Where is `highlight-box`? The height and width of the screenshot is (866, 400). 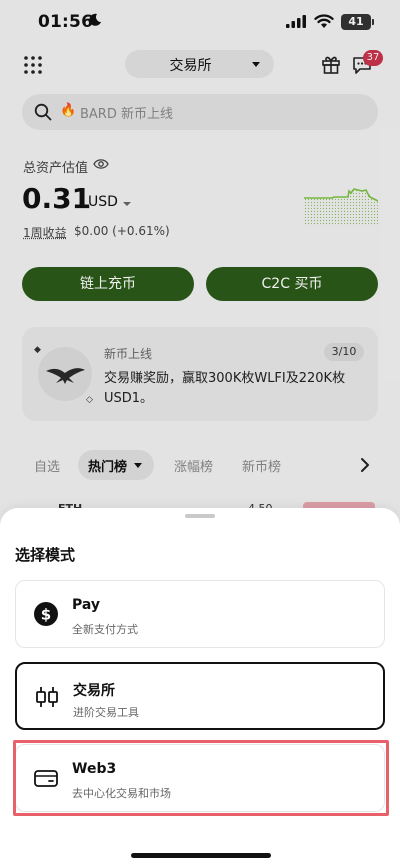
highlight-box is located at coordinates (201, 778).